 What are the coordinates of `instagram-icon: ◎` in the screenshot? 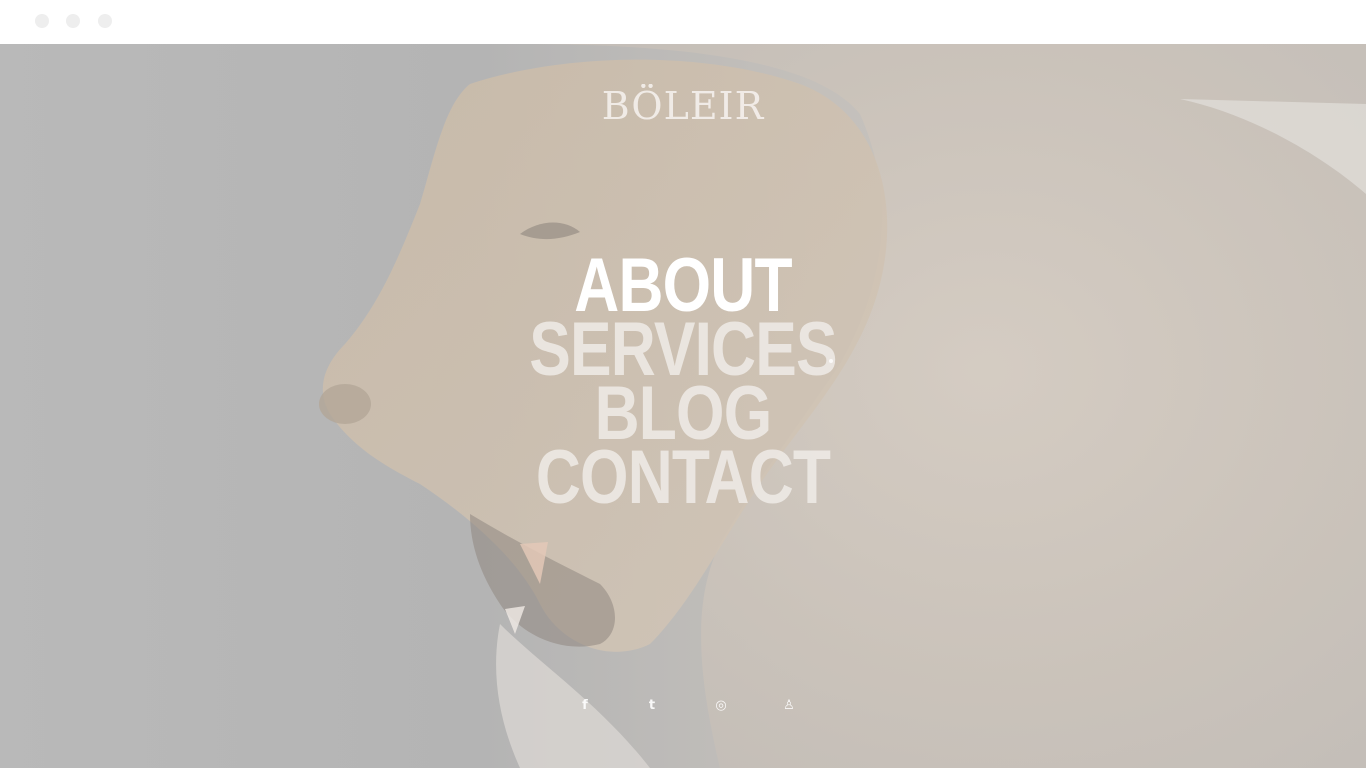 It's located at (721, 705).